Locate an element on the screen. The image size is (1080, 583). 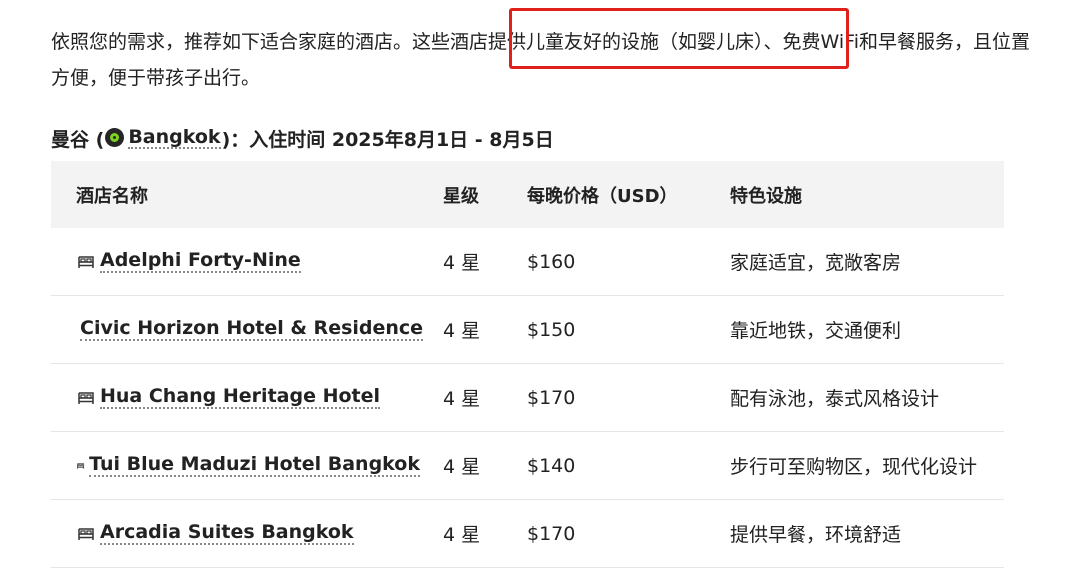
location-pin-icon is located at coordinates (115, 138).